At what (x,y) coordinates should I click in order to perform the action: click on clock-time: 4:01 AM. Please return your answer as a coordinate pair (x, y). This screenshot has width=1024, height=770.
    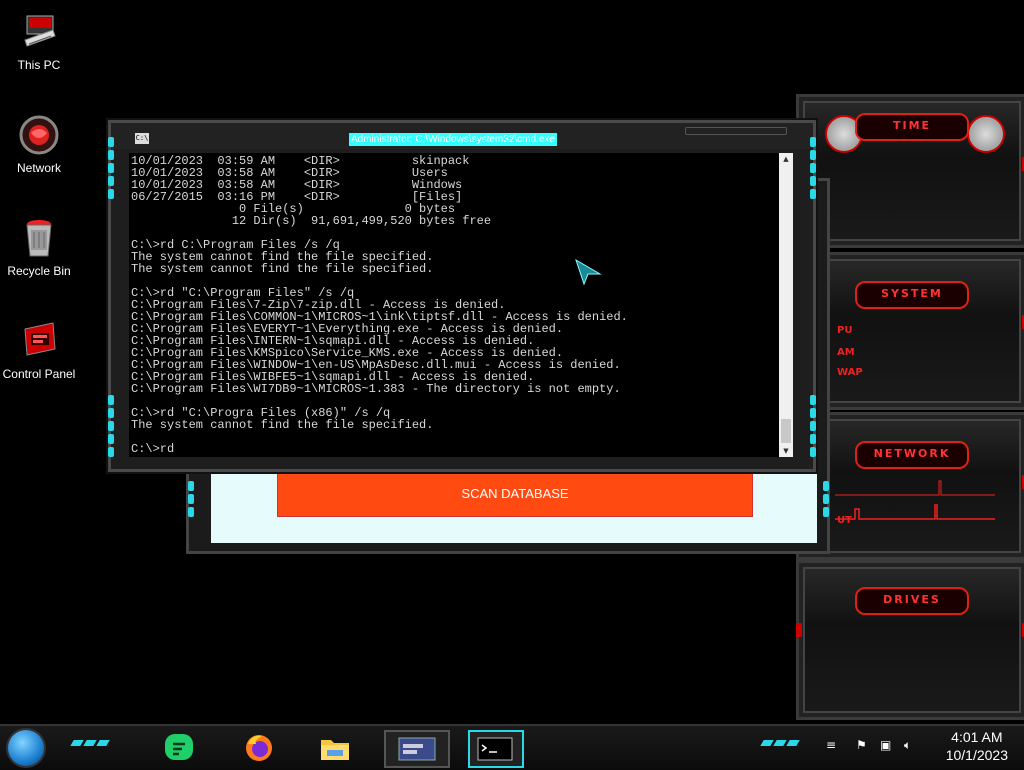
    Looking at the image, I should click on (977, 737).